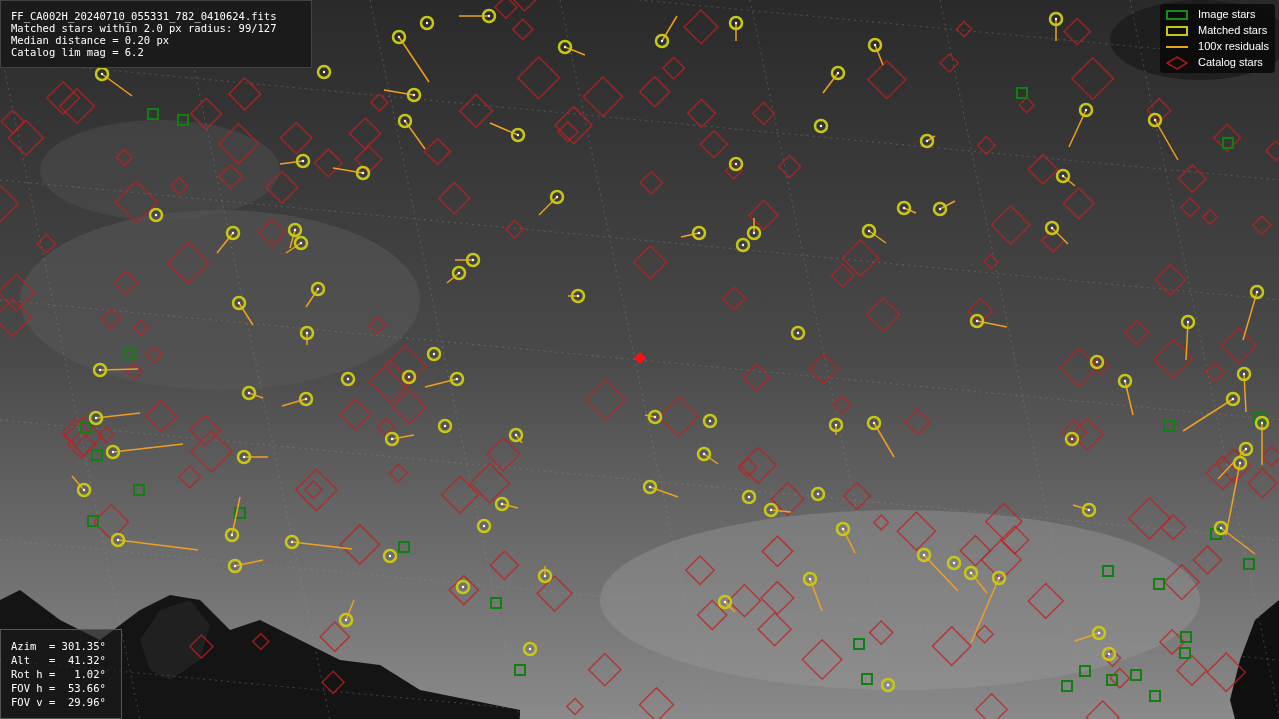 This screenshot has width=1279, height=719. I want to click on pointing-line: FOV v = 29.96°, so click(59, 702).